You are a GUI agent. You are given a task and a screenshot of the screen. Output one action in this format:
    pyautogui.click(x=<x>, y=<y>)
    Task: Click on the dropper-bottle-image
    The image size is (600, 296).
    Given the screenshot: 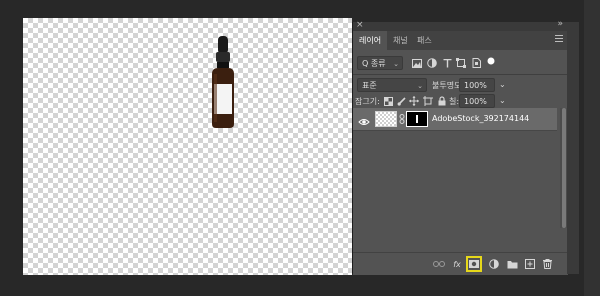 What is the action you would take?
    pyautogui.click(x=223, y=82)
    